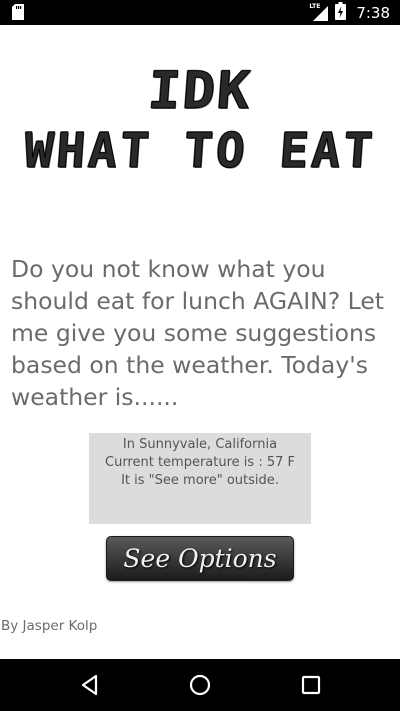  I want to click on weather-location: In Sunnyvale, California, so click(200, 444).